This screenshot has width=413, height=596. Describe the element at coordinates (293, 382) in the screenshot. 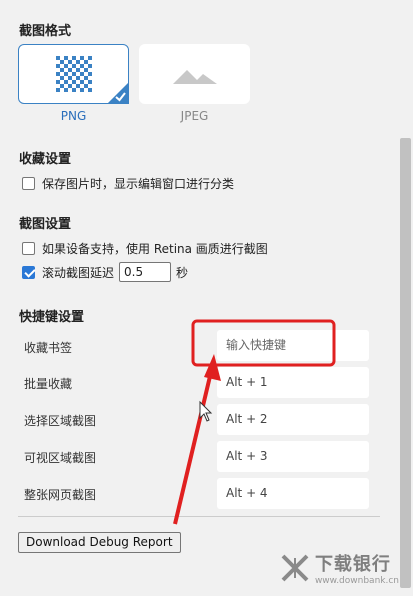

I see `shortcut-input-batch: Alt + 1` at that location.